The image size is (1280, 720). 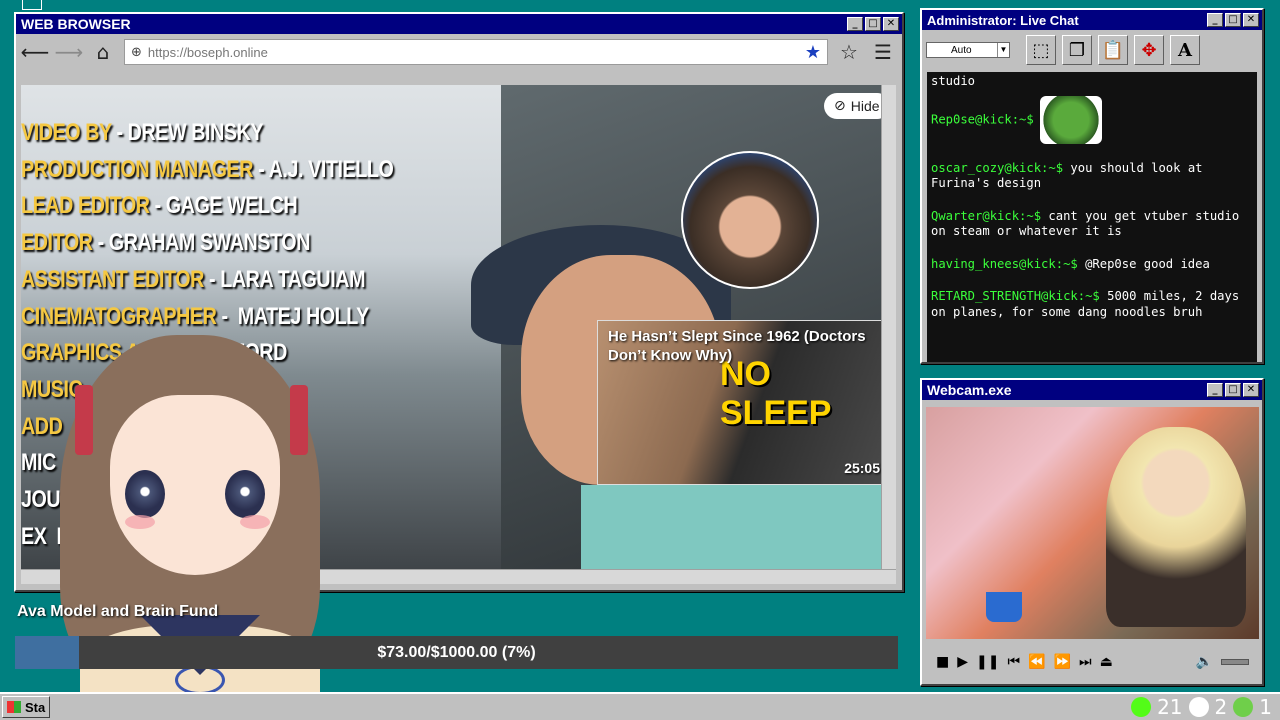 I want to click on credit-line: ASSISTANT EDITOR - LARA TAGUIAM, so click(x=207, y=280).